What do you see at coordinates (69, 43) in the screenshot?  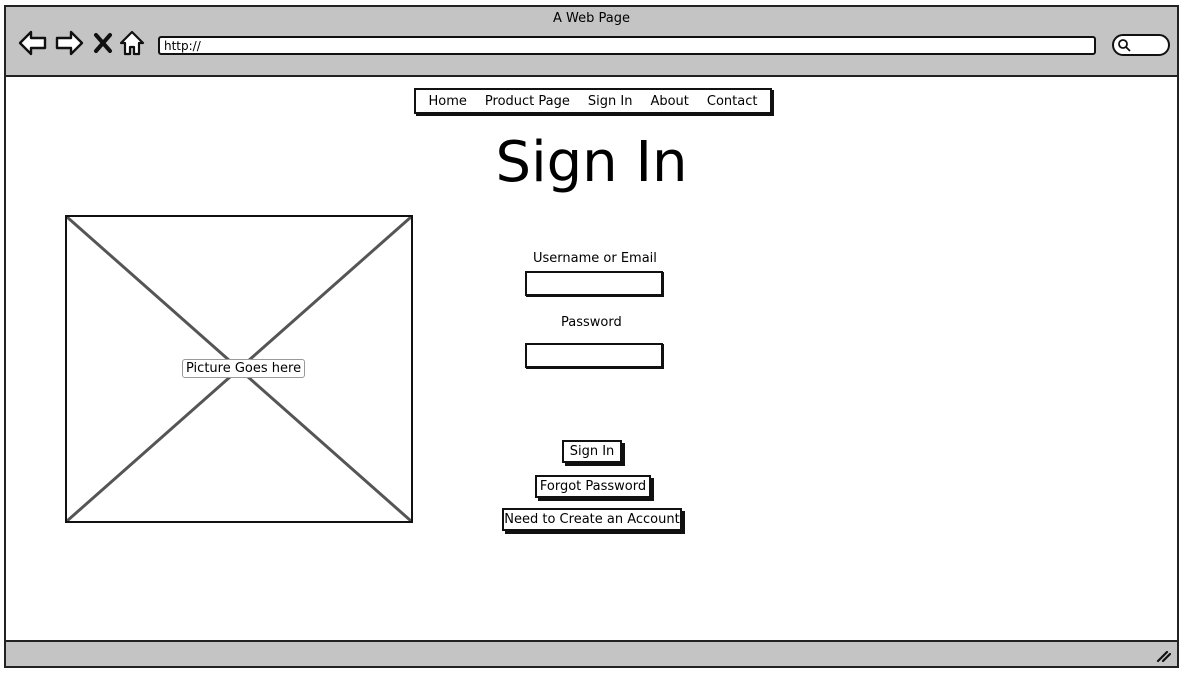 I see `forward-arrow-icon` at bounding box center [69, 43].